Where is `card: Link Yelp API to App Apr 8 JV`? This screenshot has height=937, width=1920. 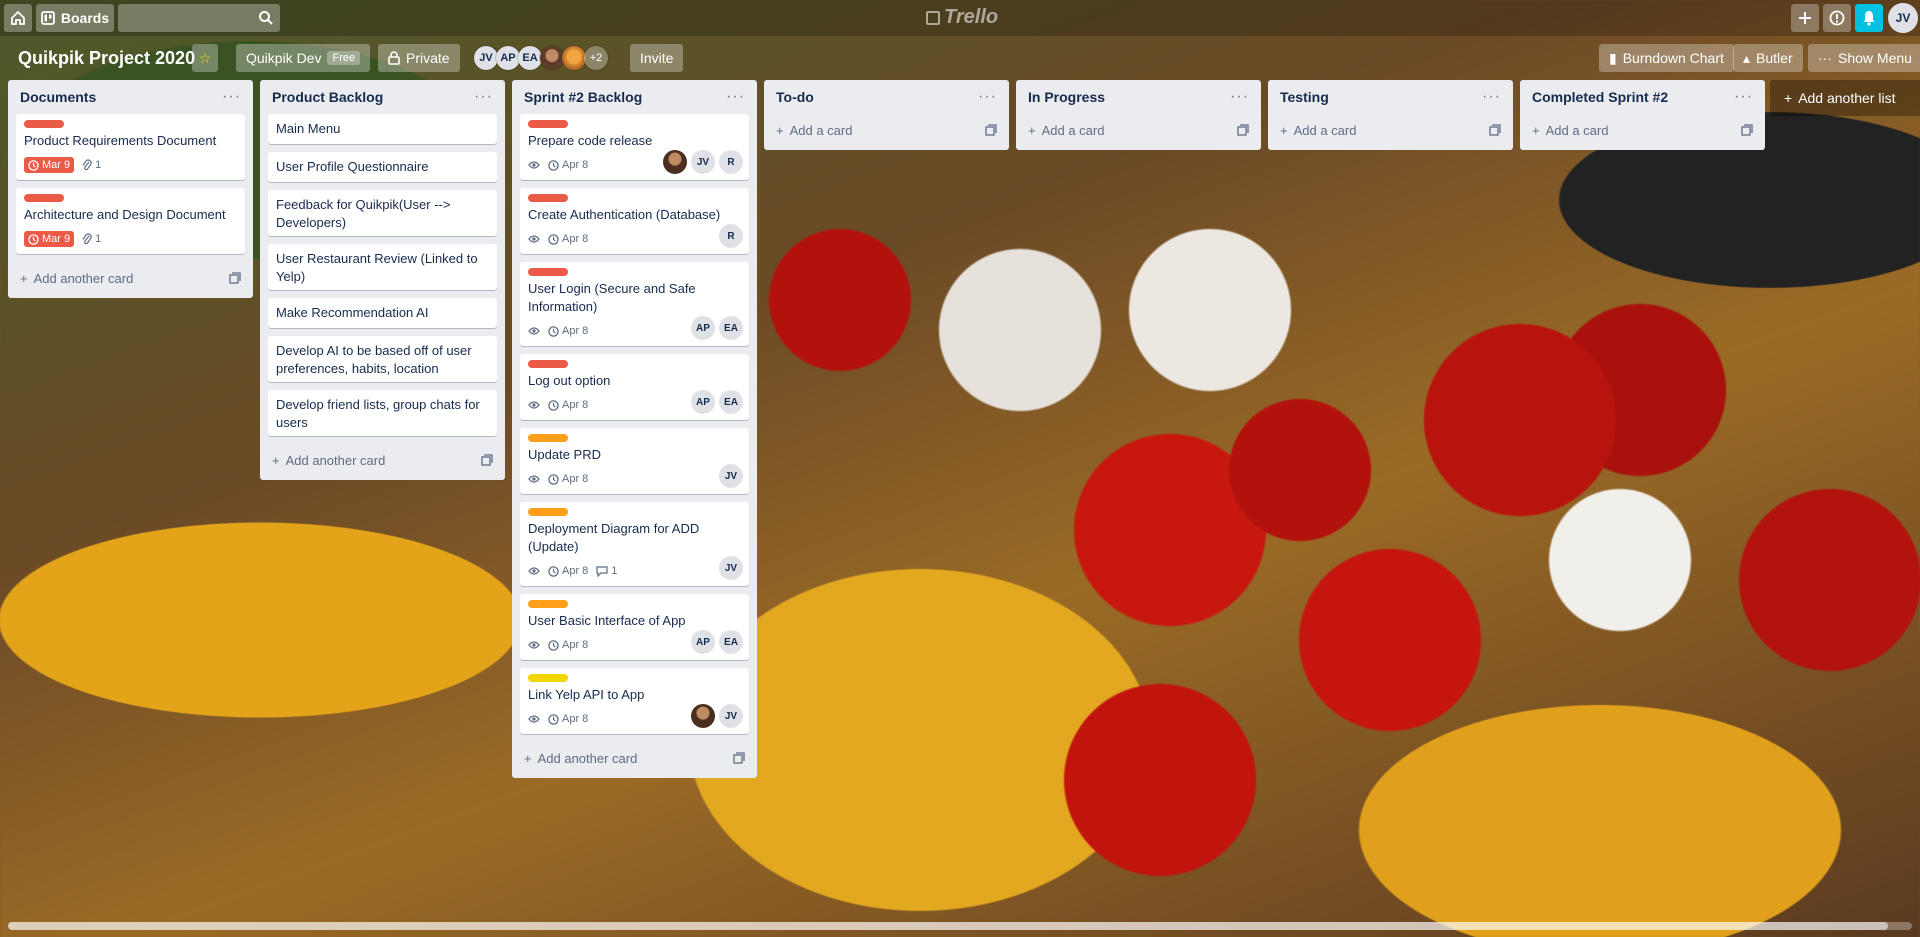
card: Link Yelp API to App Apr 8 JV is located at coordinates (634, 701).